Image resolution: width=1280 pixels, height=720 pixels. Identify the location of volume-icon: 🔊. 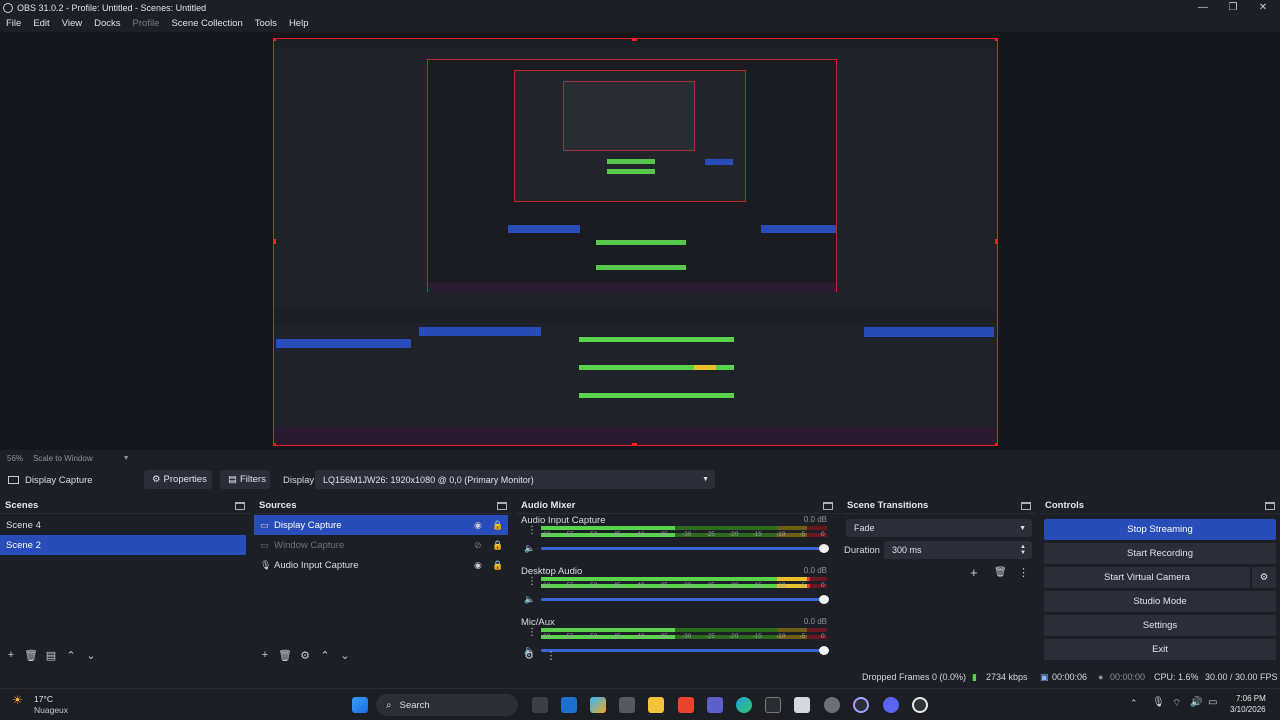
(1196, 702).